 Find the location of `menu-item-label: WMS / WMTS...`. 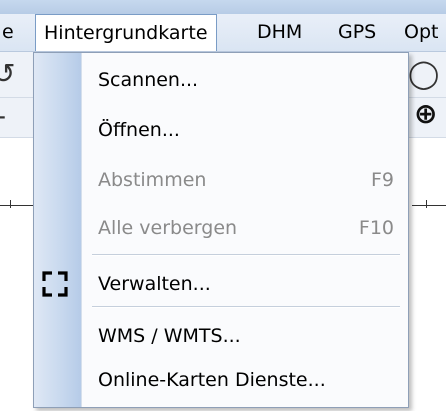

menu-item-label: WMS / WMTS... is located at coordinates (169, 336).